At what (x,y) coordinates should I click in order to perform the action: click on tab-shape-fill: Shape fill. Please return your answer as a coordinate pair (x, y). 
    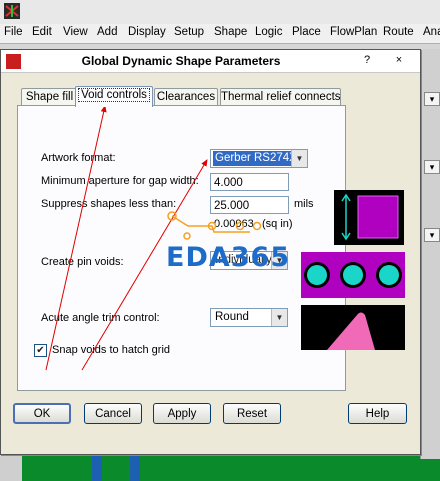
    Looking at the image, I should click on (49, 97).